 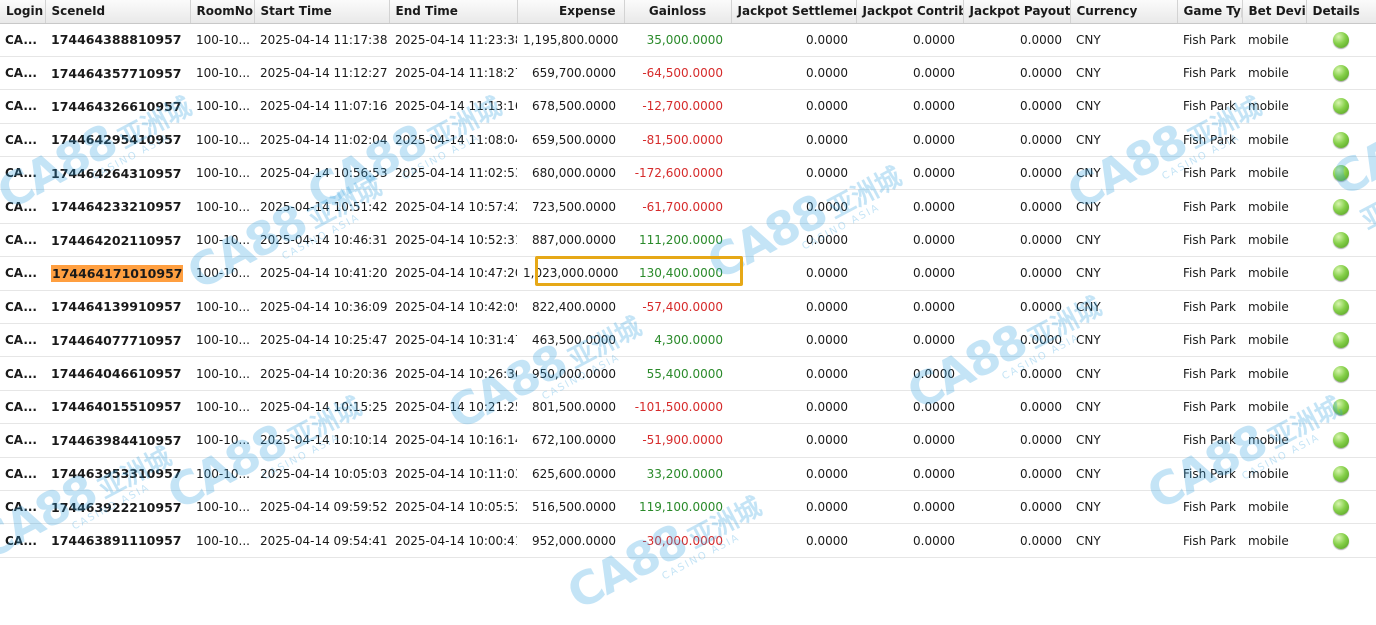 I want to click on cell-scene: 174464046610957, so click(x=117, y=373).